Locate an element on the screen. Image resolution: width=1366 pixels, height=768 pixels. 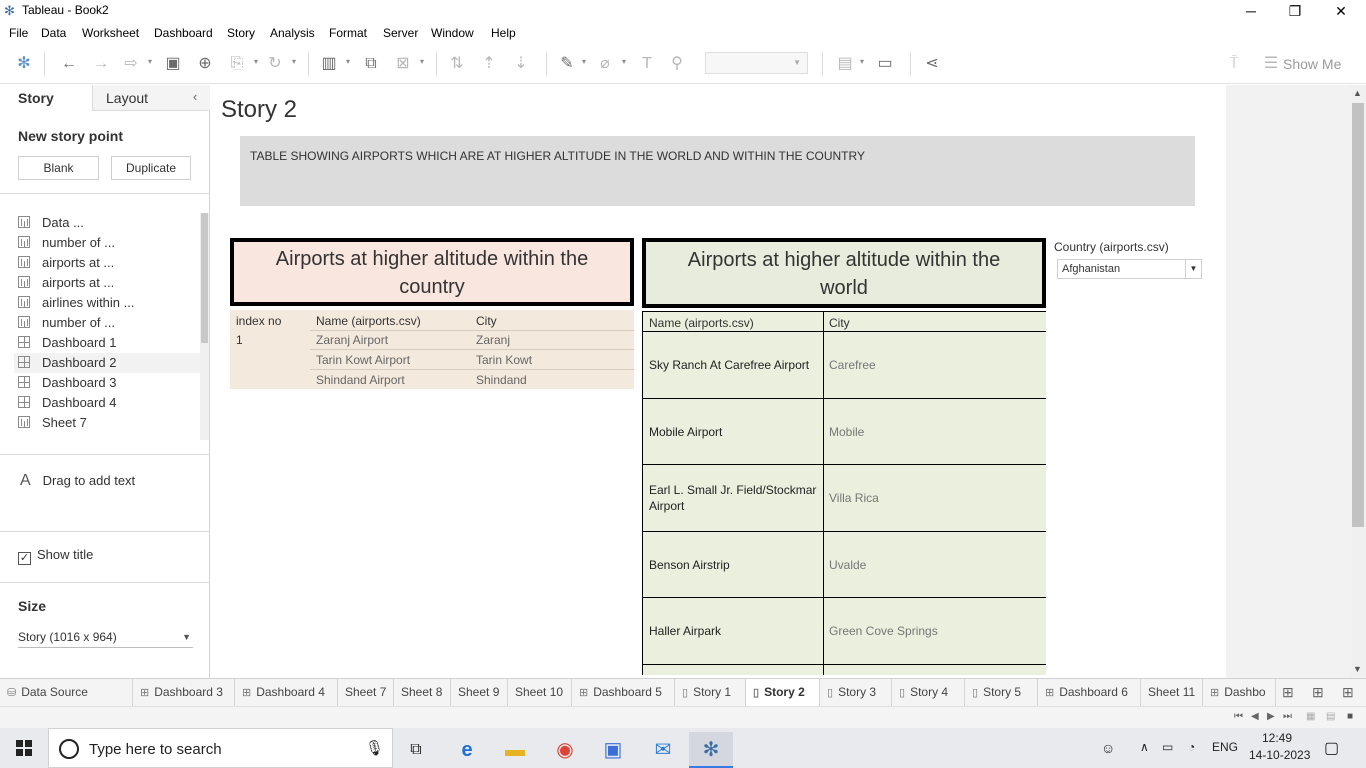
menu-story: Story is located at coordinates (241, 33).